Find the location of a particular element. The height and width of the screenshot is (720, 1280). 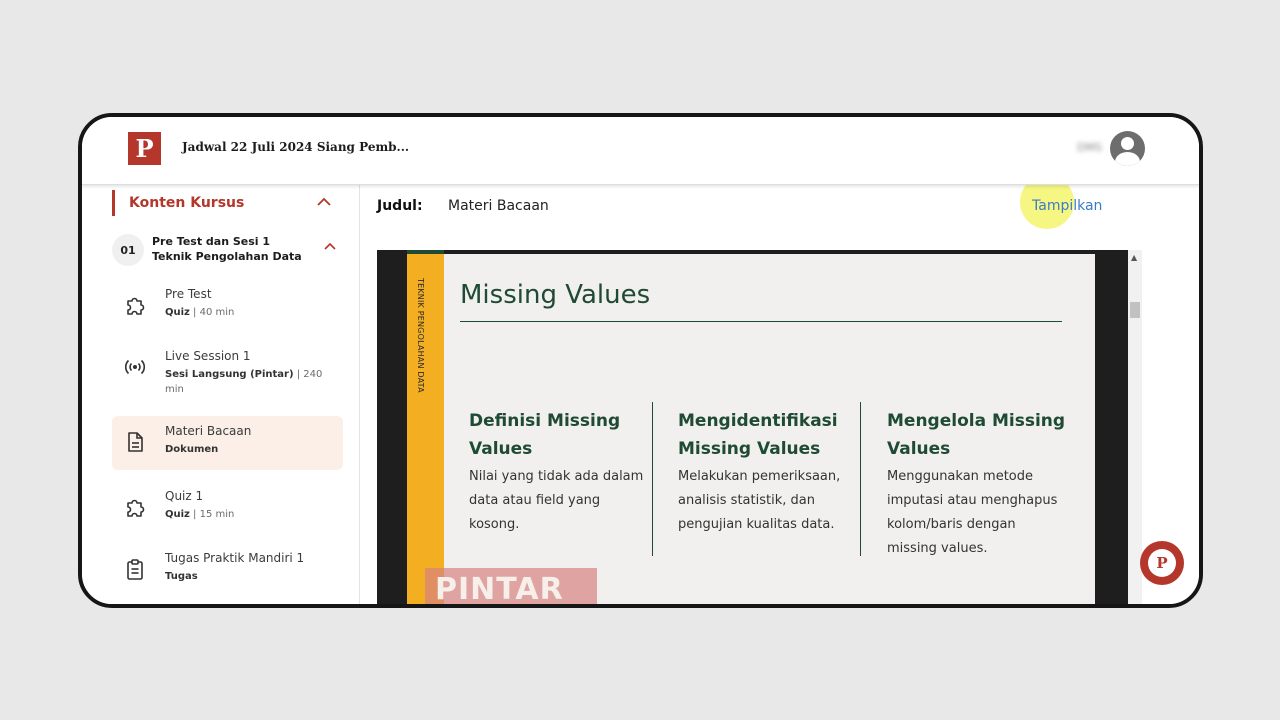

tampilkan-link: Tampilkan is located at coordinates (1067, 206).